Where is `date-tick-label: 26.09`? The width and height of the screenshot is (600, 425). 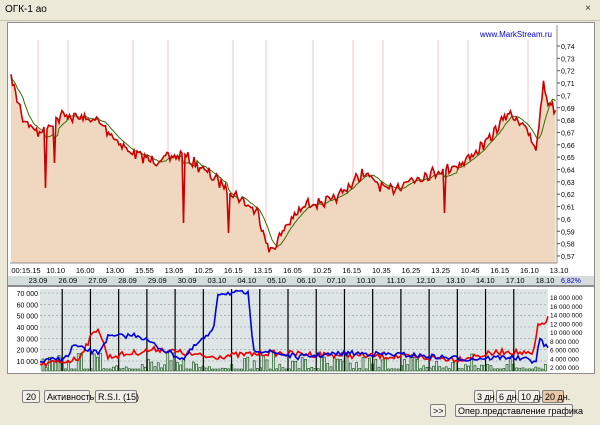 date-tick-label: 26.09 is located at coordinates (67, 280).